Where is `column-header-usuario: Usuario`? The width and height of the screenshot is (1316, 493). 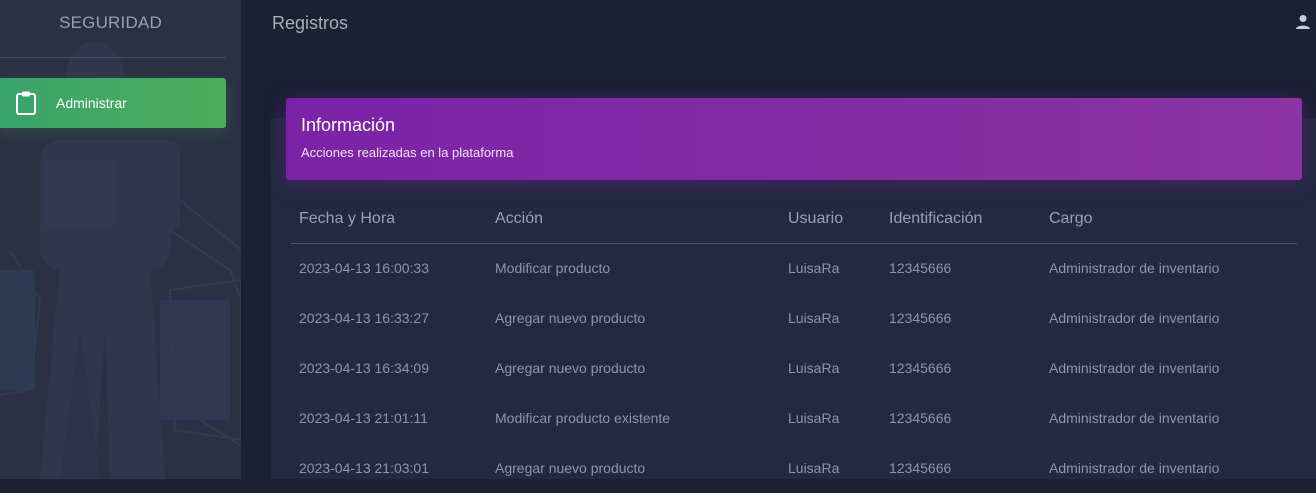
column-header-usuario: Usuario is located at coordinates (830, 220).